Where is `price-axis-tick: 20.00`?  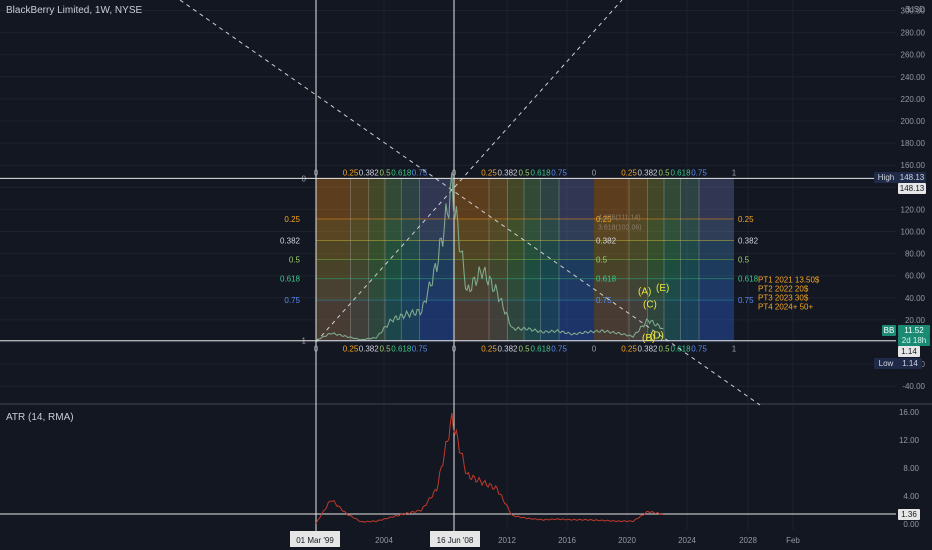
price-axis-tick: 20.00 is located at coordinates (915, 320).